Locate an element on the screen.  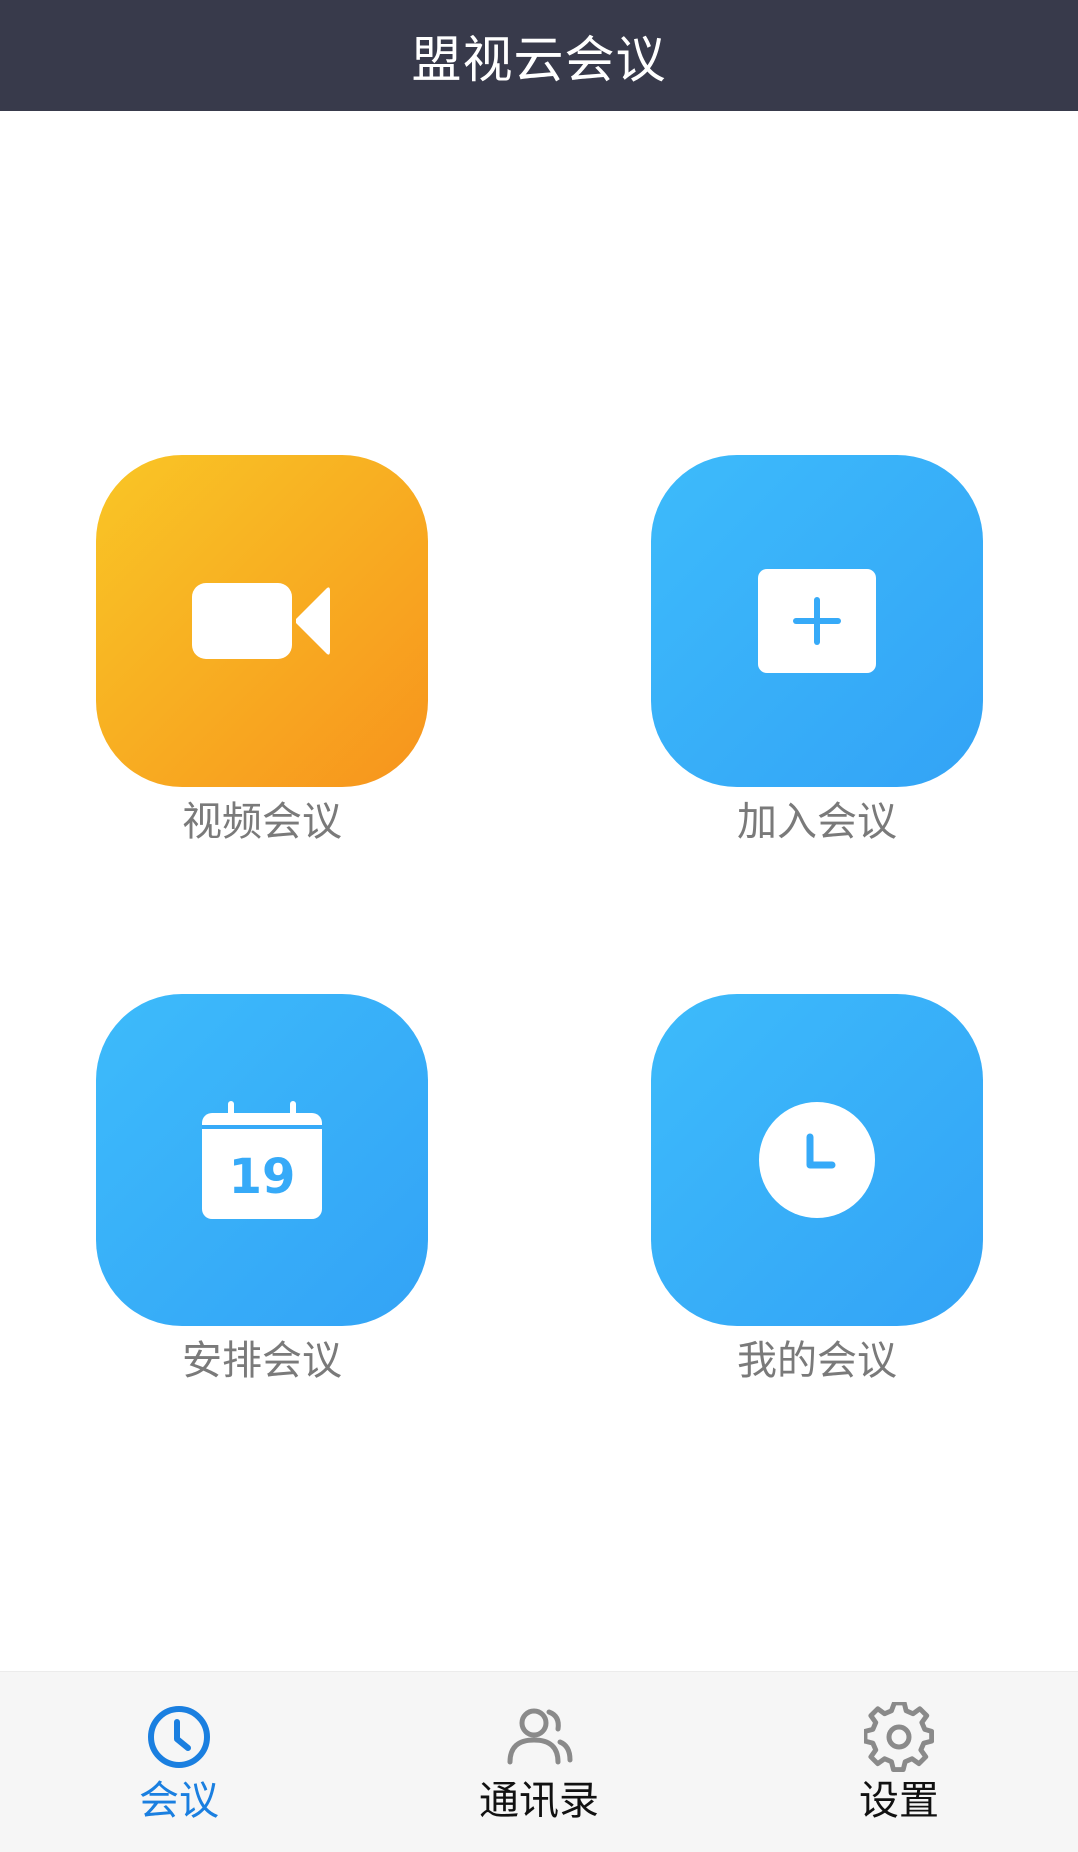
tile-join-meeting: 加入会议 is located at coordinates (817, 652).